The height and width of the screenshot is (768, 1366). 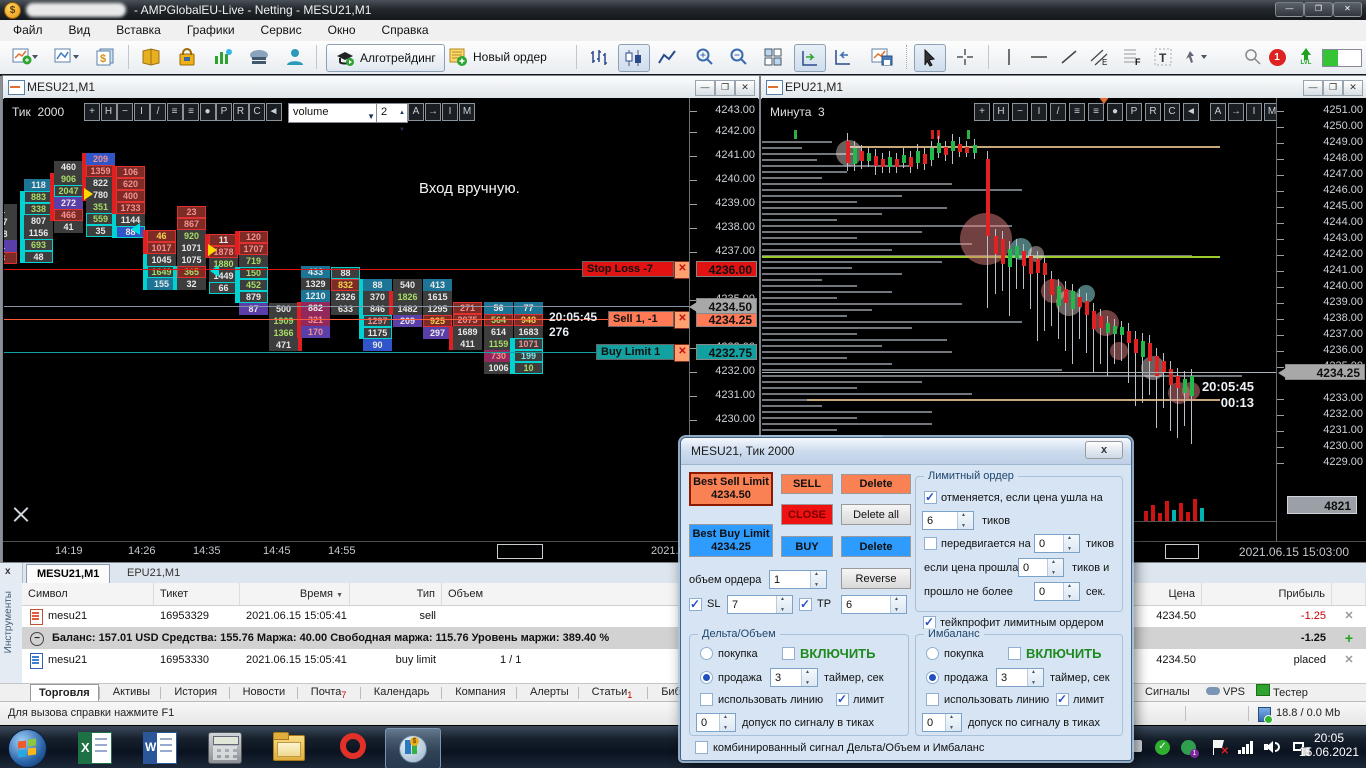 I want to click on minimize-icon: —, so click(x=1289, y=9).